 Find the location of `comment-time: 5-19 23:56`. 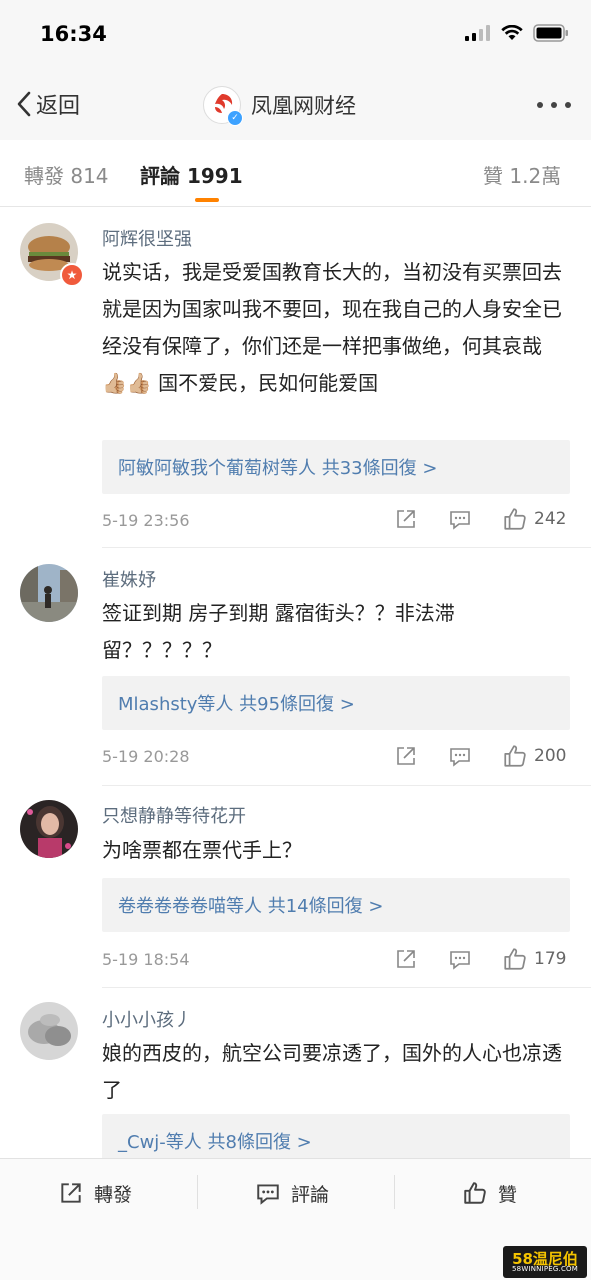

comment-time: 5-19 23:56 is located at coordinates (146, 520).